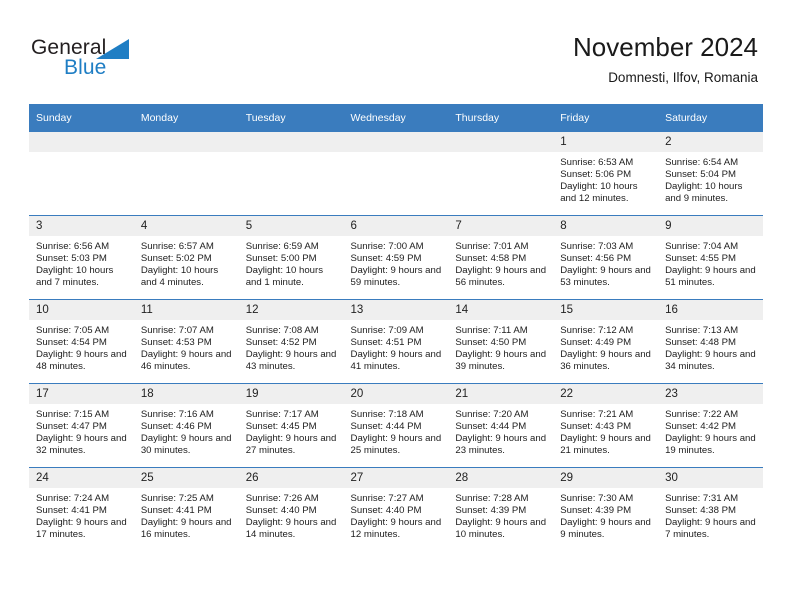 The width and height of the screenshot is (792, 612). Describe the element at coordinates (710, 276) in the screenshot. I see `daylight-text: Daylight: 9 hours and 51 minutes.` at that location.